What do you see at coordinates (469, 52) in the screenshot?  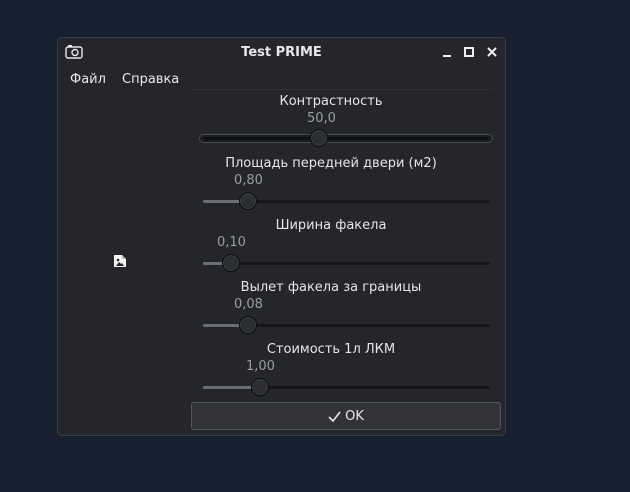 I see `maximize-icon` at bounding box center [469, 52].